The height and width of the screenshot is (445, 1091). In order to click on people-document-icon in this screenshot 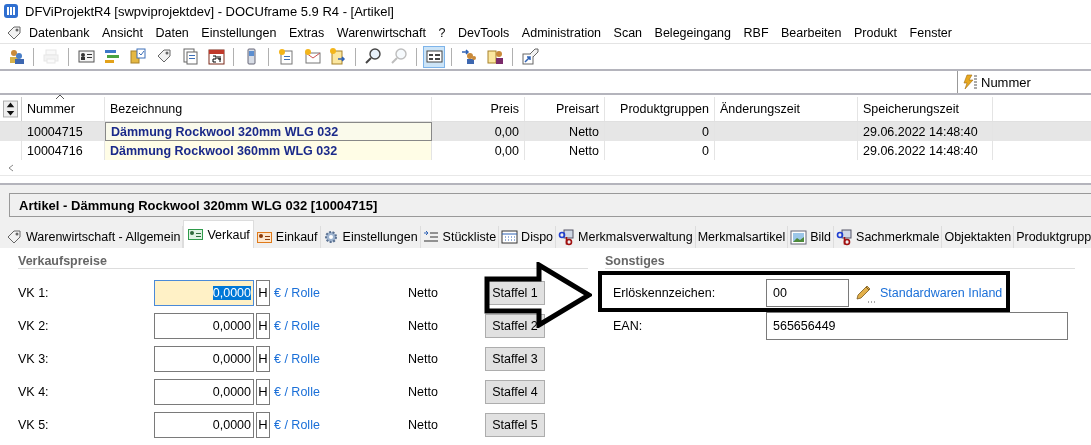, I will do `click(495, 56)`.